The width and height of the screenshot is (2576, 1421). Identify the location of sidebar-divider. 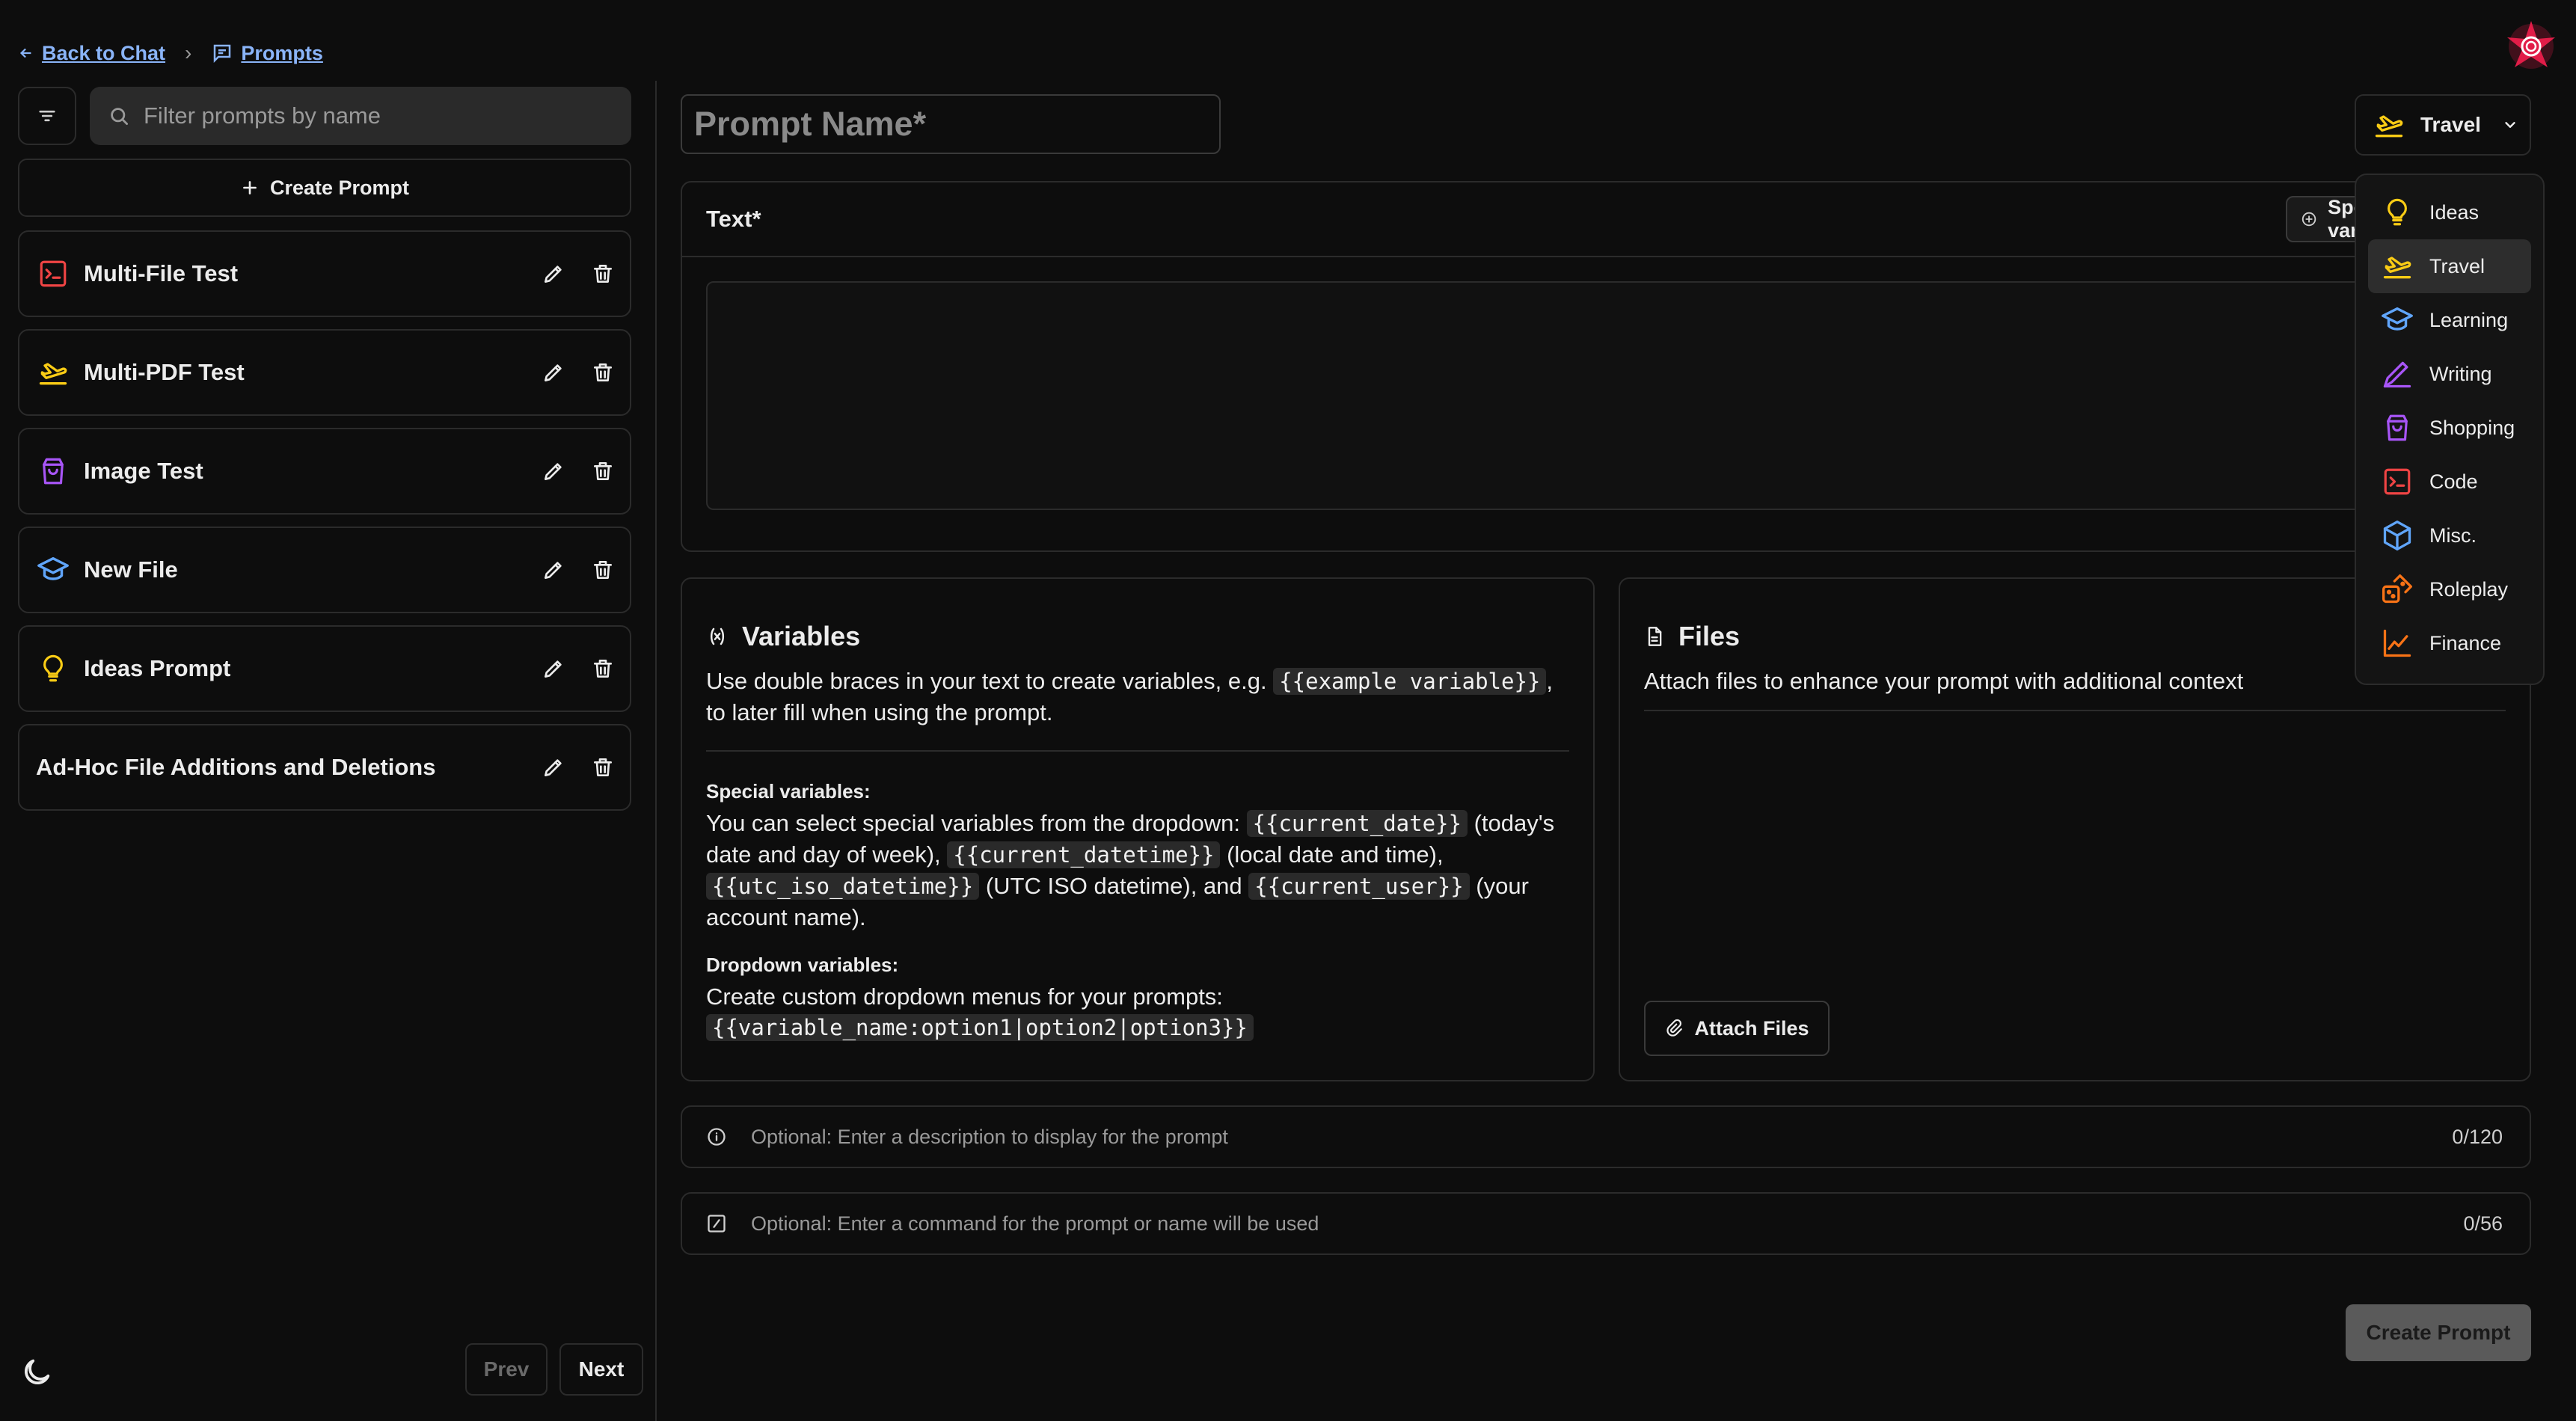
(656, 751).